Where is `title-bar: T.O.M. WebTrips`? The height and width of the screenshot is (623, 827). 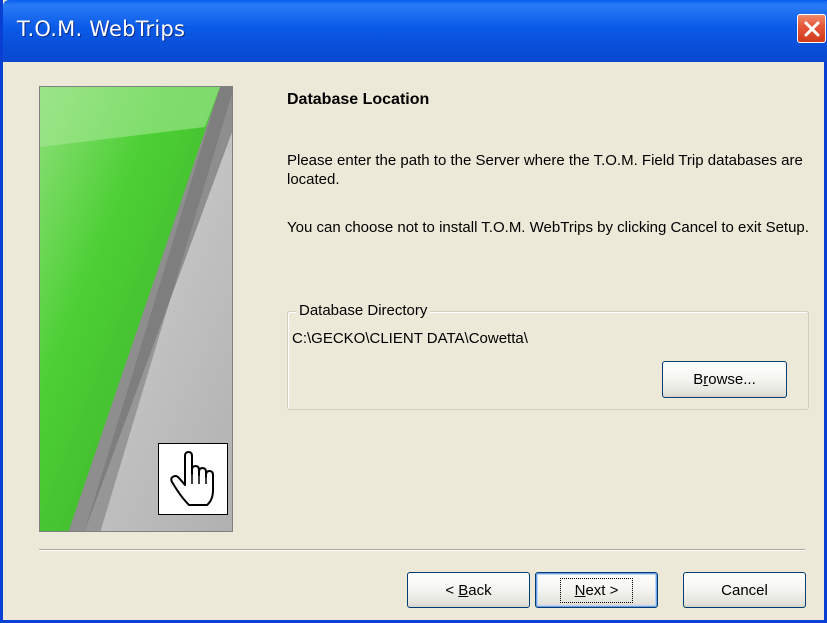 title-bar: T.O.M. WebTrips is located at coordinates (415, 31).